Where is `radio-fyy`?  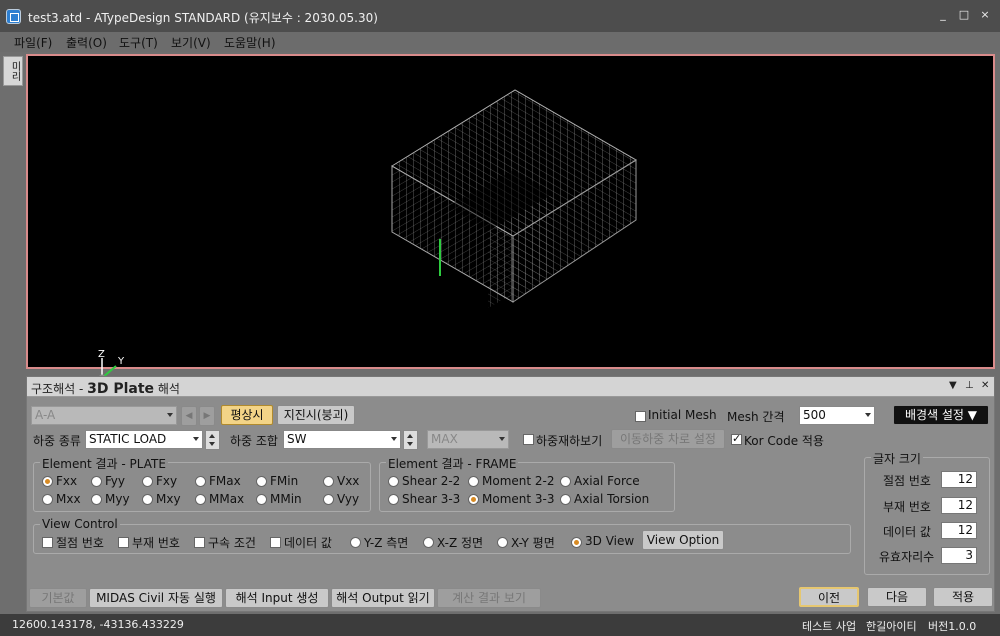 radio-fyy is located at coordinates (96, 481).